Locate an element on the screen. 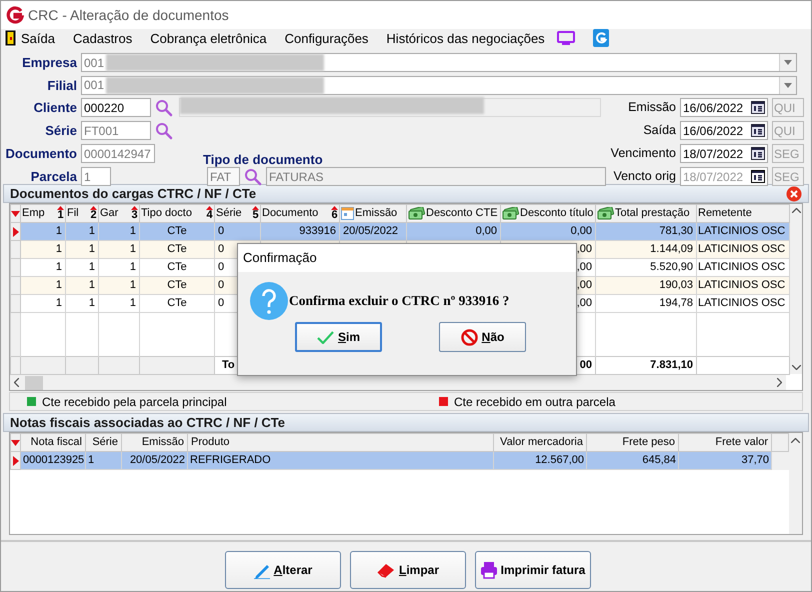  scrollbar-thumb is located at coordinates (34, 383).